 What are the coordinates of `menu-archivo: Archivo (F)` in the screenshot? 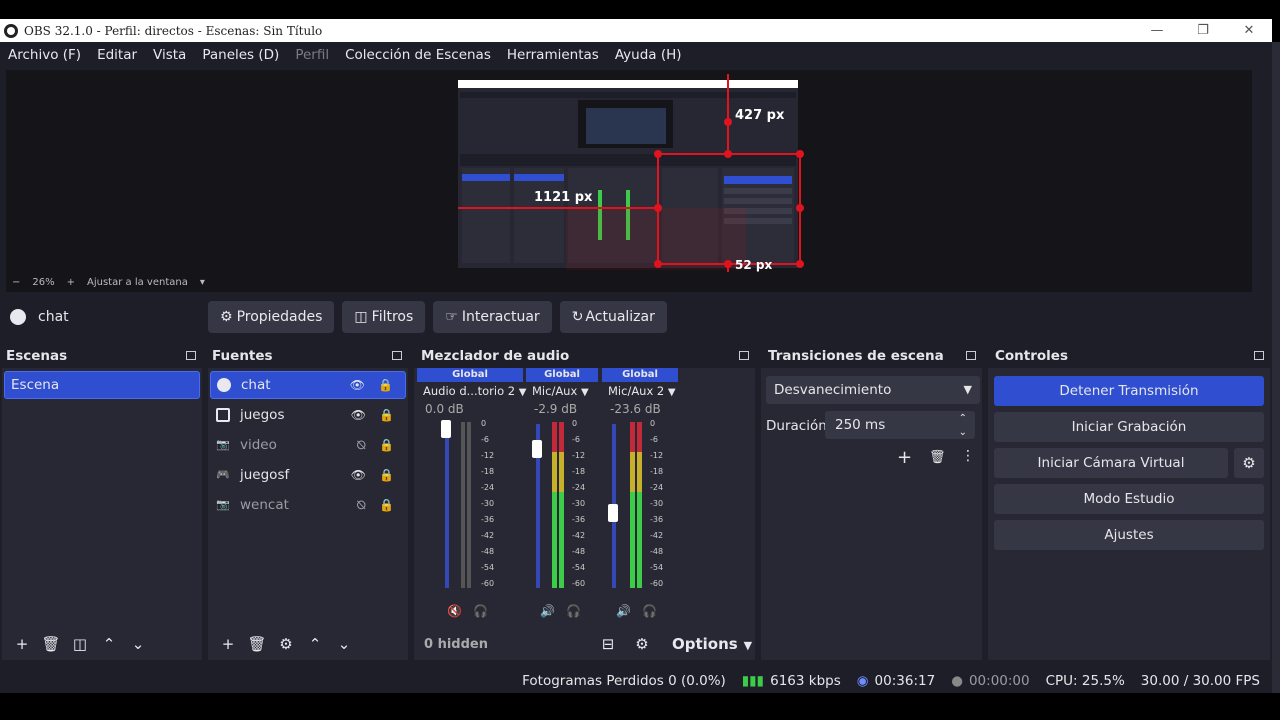 It's located at (44, 55).